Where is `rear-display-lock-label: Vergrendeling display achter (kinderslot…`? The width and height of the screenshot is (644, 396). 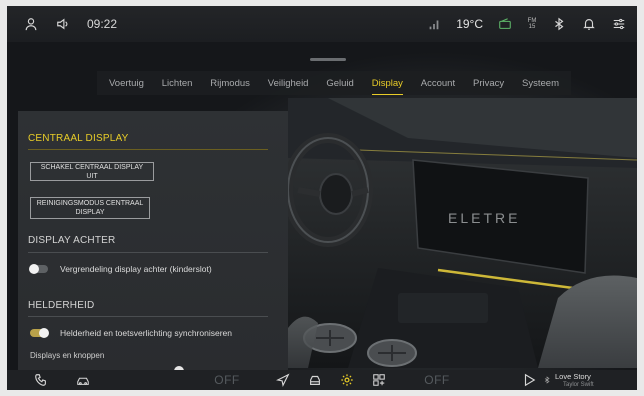
rear-display-lock-label: Vergrendeling display achter (kinderslot… is located at coordinates (136, 269).